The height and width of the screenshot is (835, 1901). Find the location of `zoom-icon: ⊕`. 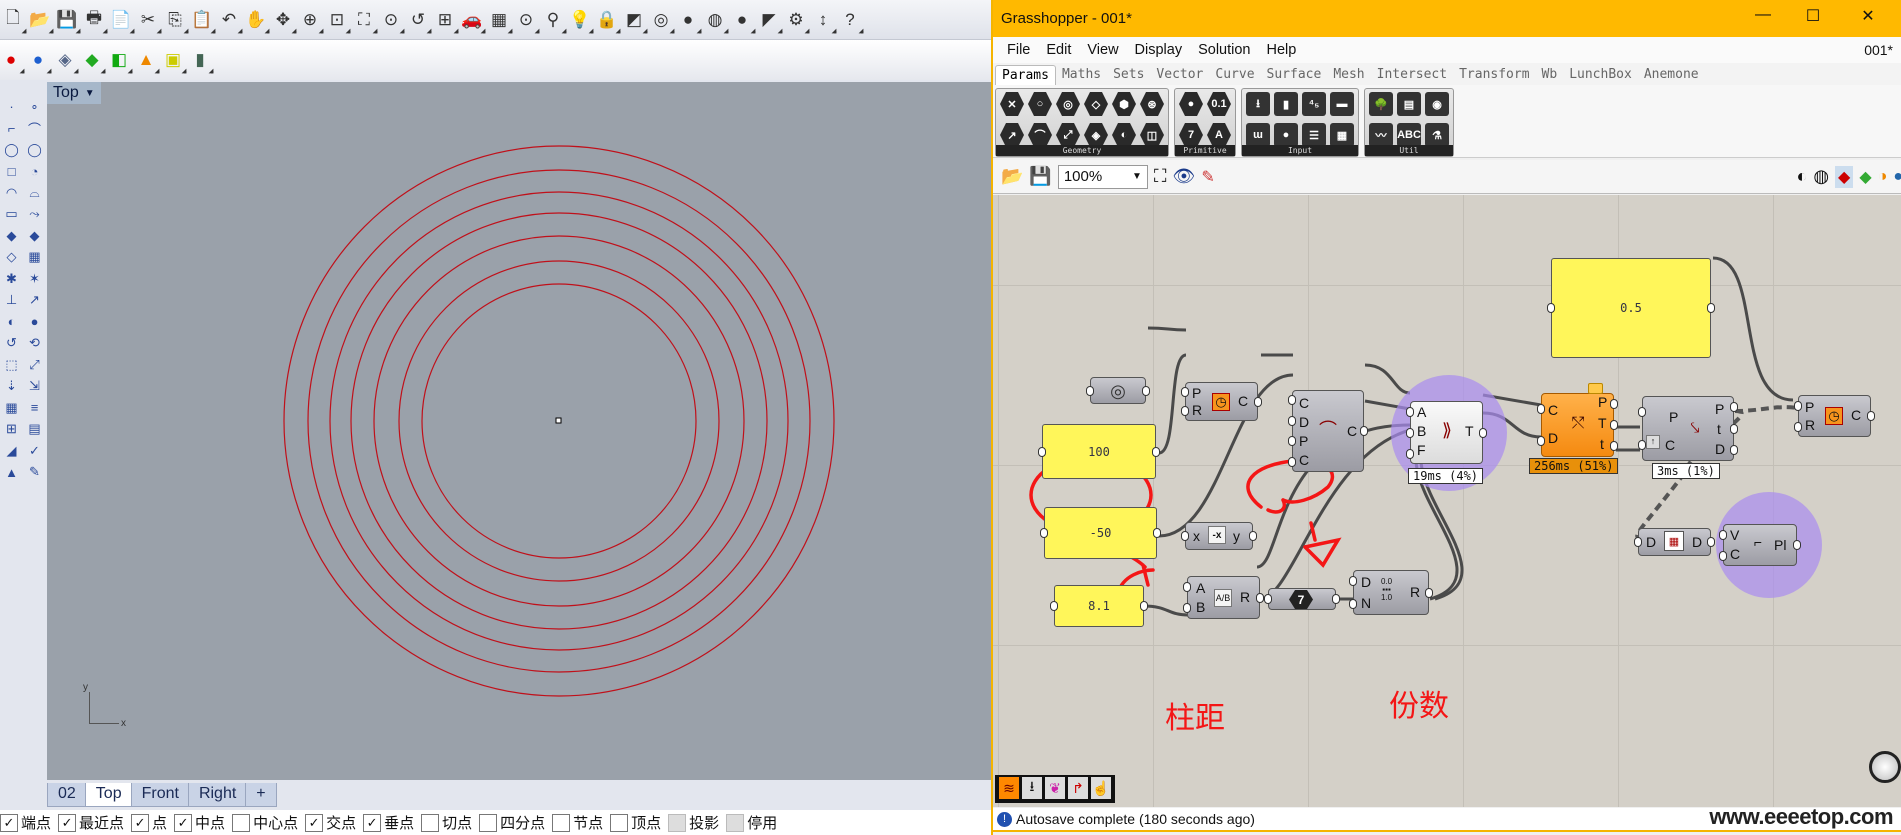

zoom-icon: ⊕ is located at coordinates (310, 20).